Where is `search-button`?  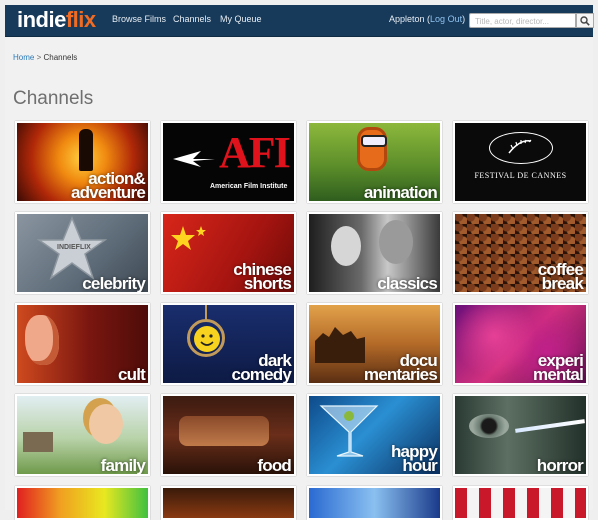 search-button is located at coordinates (585, 20).